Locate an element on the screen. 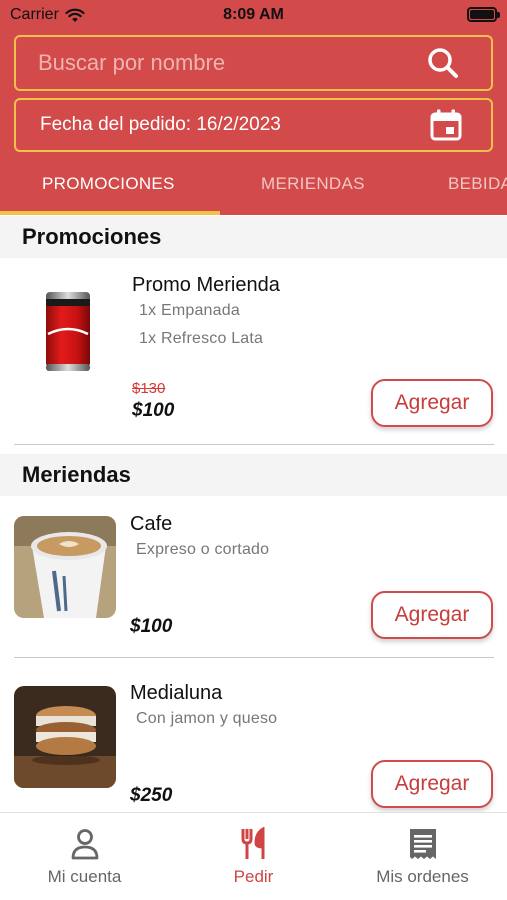 The height and width of the screenshot is (900, 507). tab-promociones: PROMOCIONES is located at coordinates (108, 184).